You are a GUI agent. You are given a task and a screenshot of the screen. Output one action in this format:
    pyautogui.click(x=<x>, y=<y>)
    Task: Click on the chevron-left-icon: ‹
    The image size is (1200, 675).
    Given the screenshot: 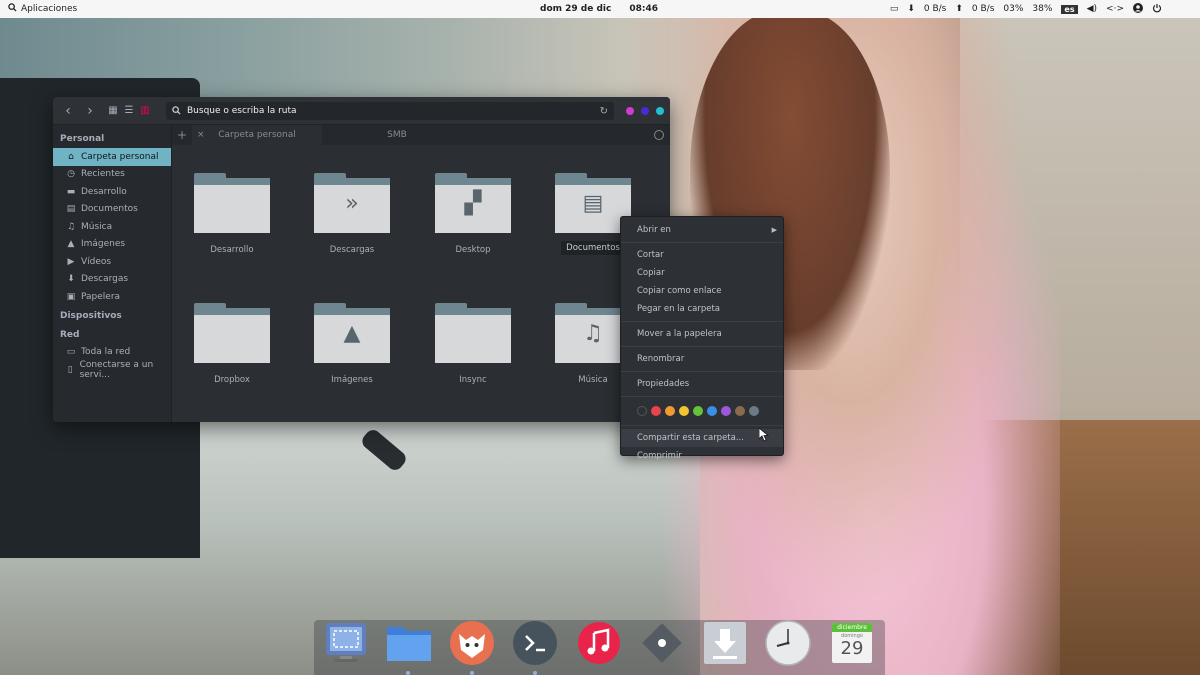 What is the action you would take?
    pyautogui.click(x=68, y=110)
    